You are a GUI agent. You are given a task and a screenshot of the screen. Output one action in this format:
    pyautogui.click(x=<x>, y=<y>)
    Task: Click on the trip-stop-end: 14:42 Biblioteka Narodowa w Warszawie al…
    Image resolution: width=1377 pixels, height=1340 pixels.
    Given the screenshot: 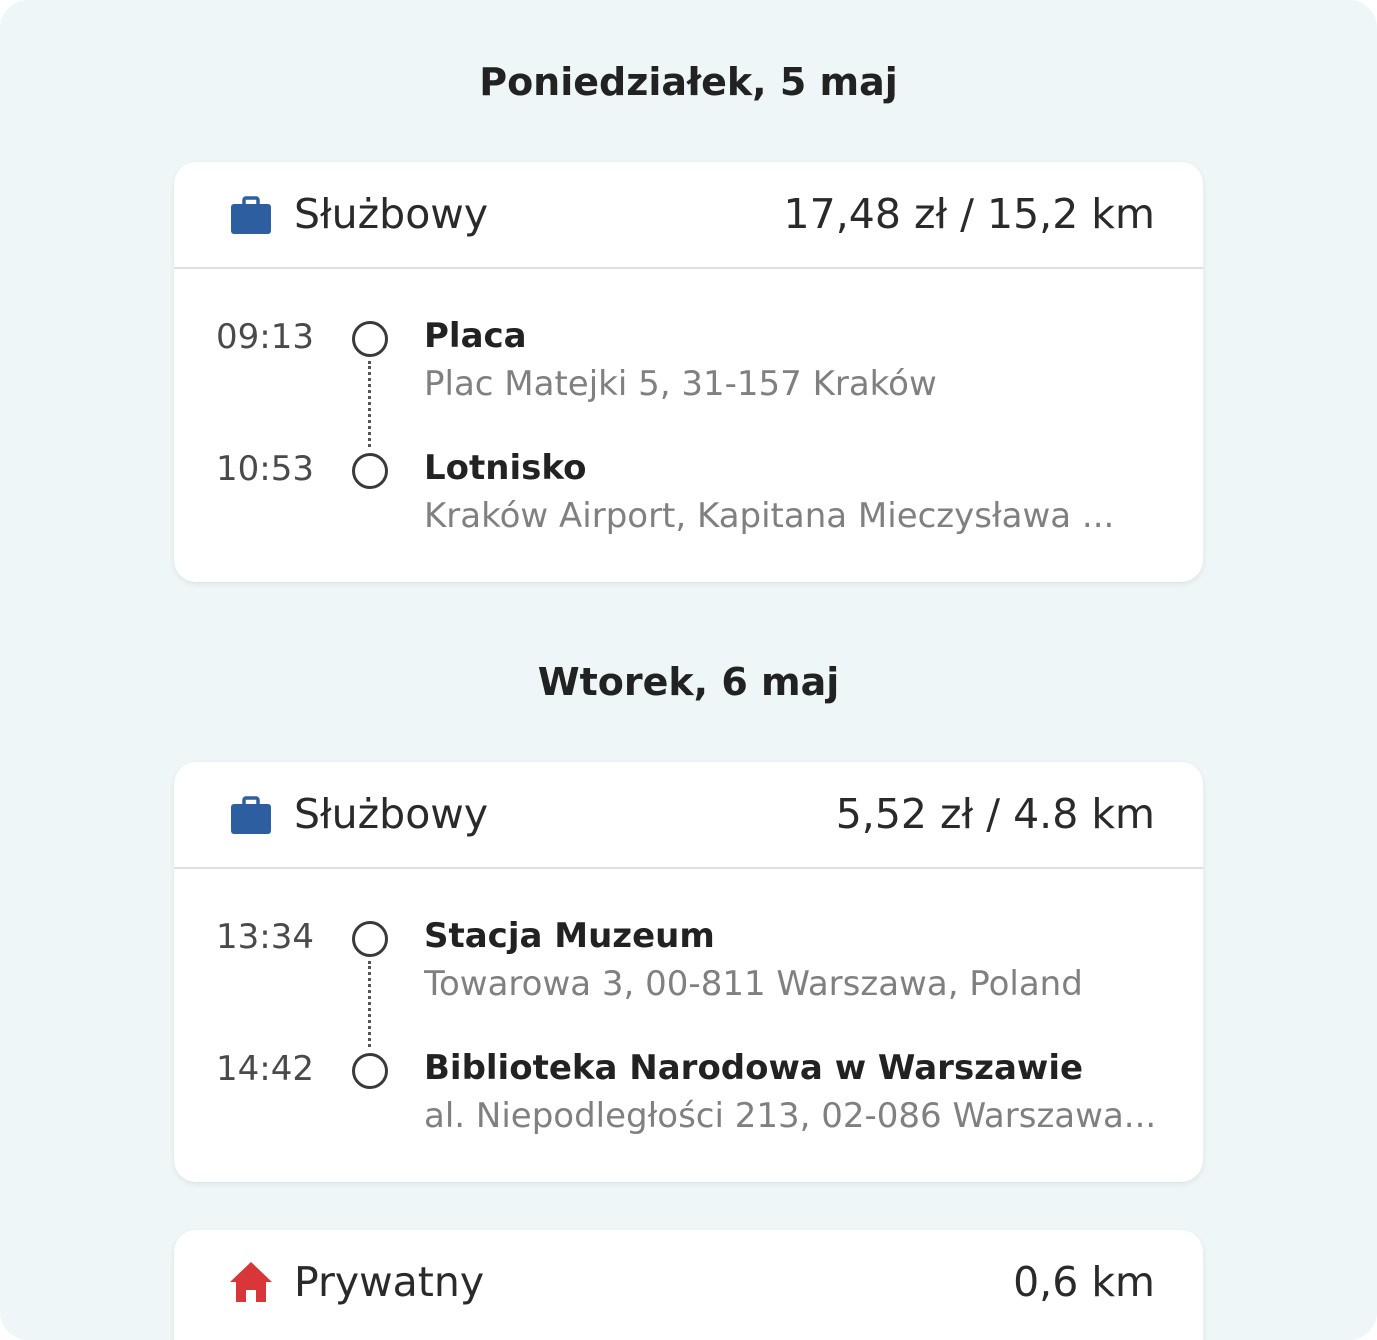 What is the action you would take?
    pyautogui.click(x=688, y=1098)
    